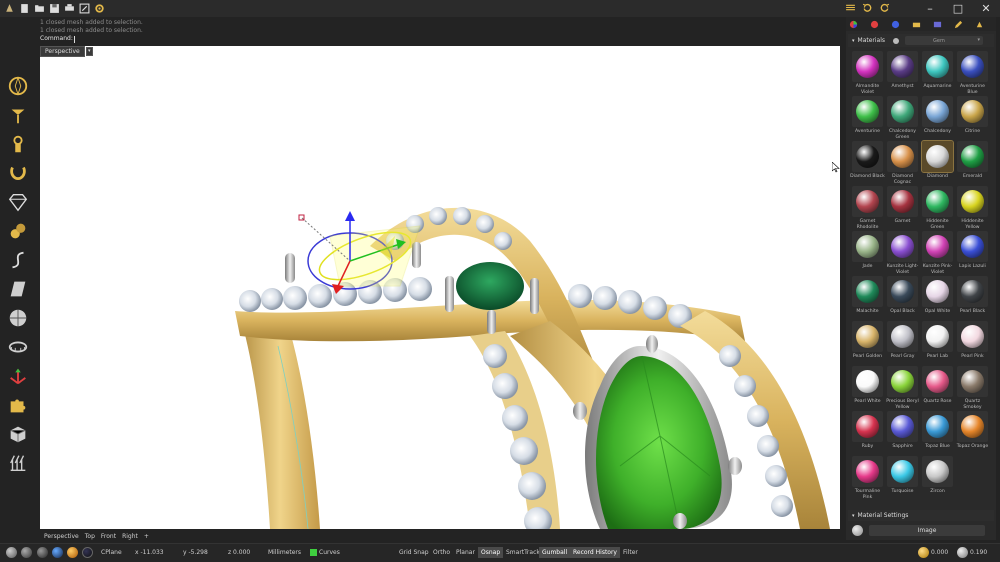  I want to click on mesh-tool-button, so click(18, 434).